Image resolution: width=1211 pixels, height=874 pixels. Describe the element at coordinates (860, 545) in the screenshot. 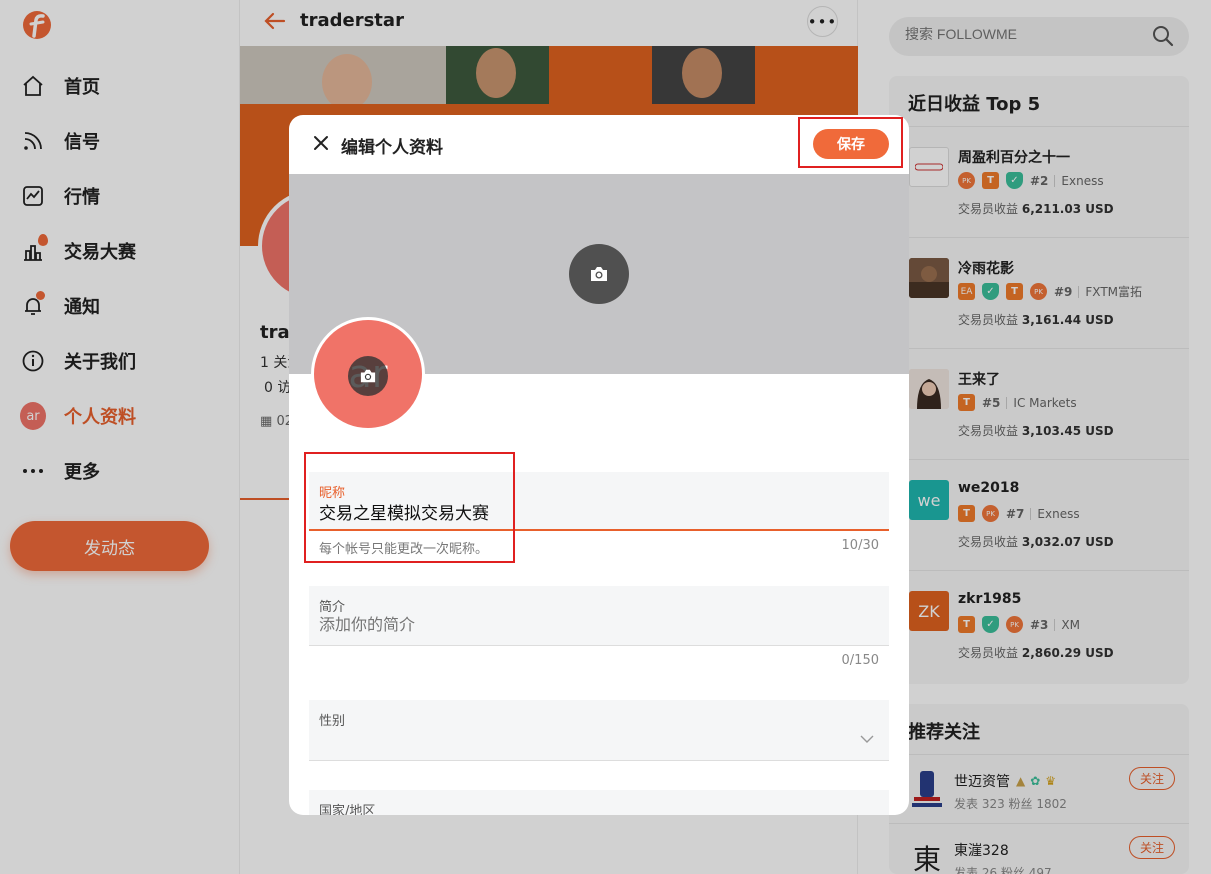

I see `nickname-counter: 10/30` at that location.